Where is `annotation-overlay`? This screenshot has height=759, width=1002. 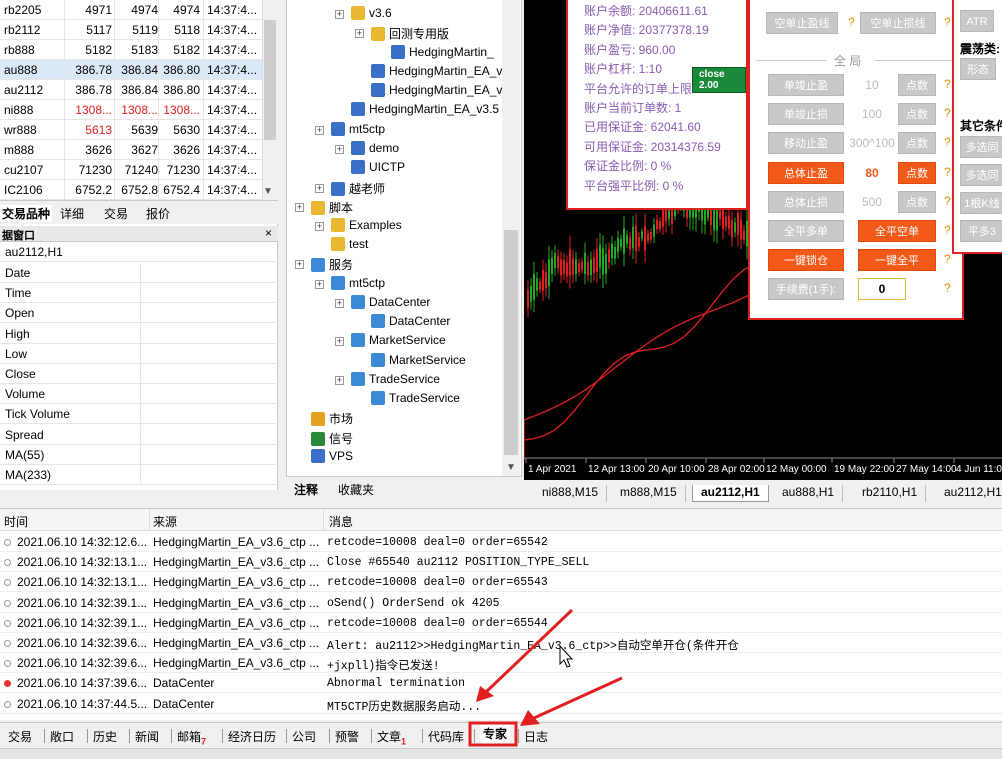
annotation-overlay is located at coordinates (545, 677).